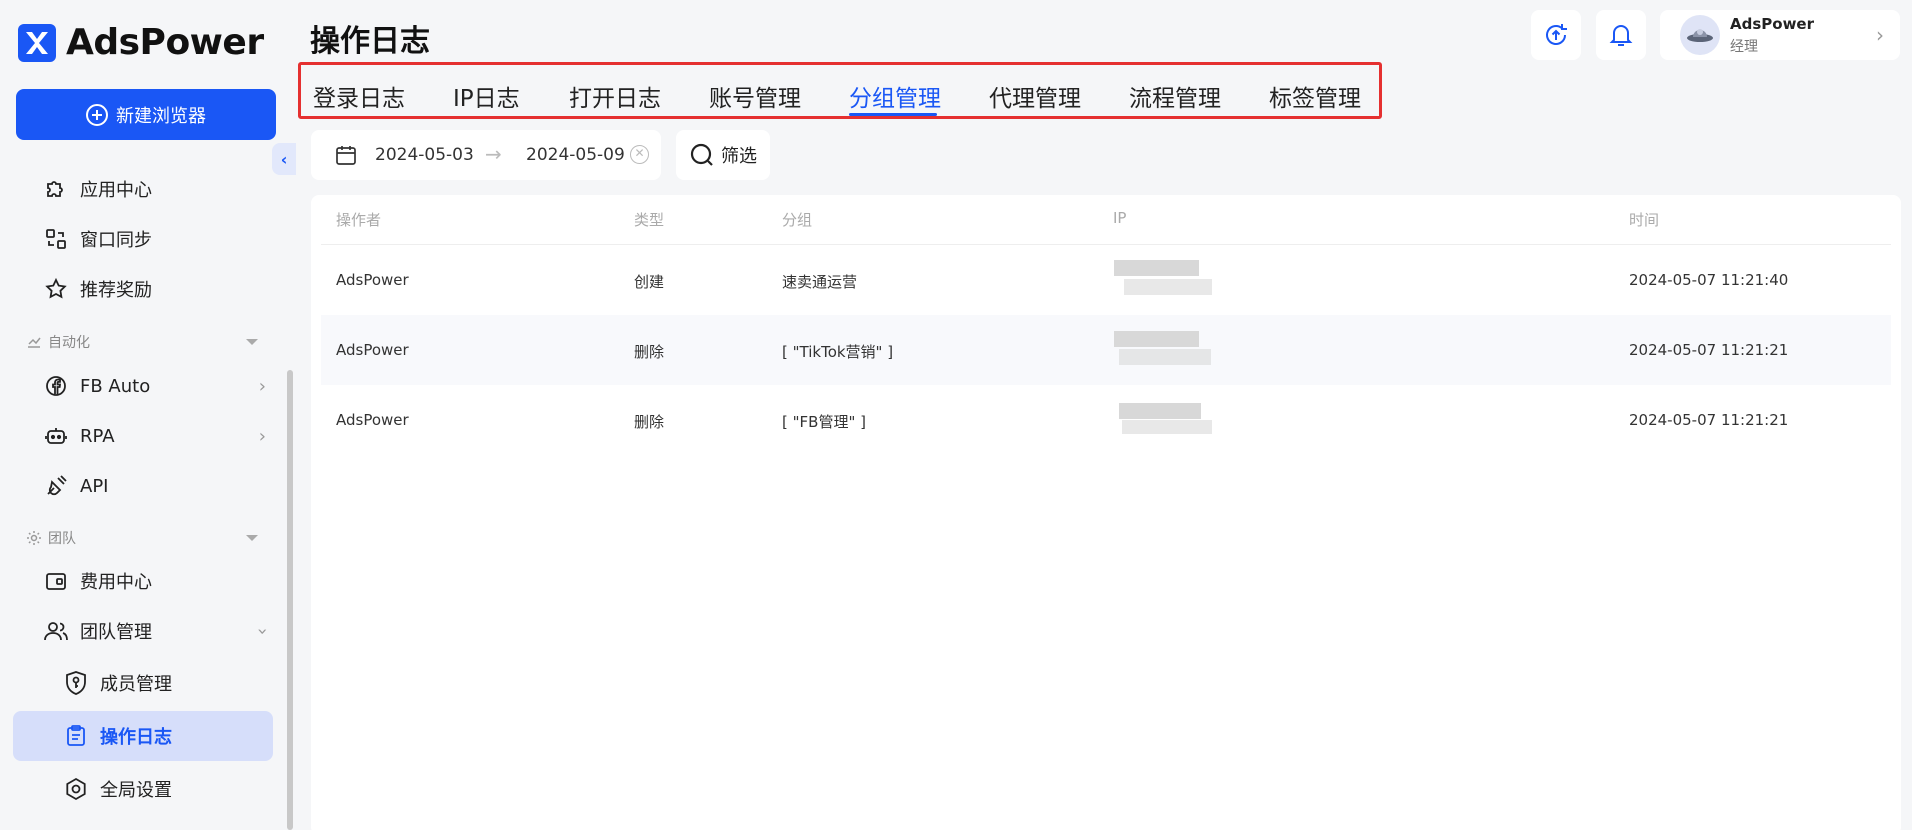 Image resolution: width=1912 pixels, height=830 pixels. What do you see at coordinates (1744, 46) in the screenshot?
I see `user-role: 经理` at bounding box center [1744, 46].